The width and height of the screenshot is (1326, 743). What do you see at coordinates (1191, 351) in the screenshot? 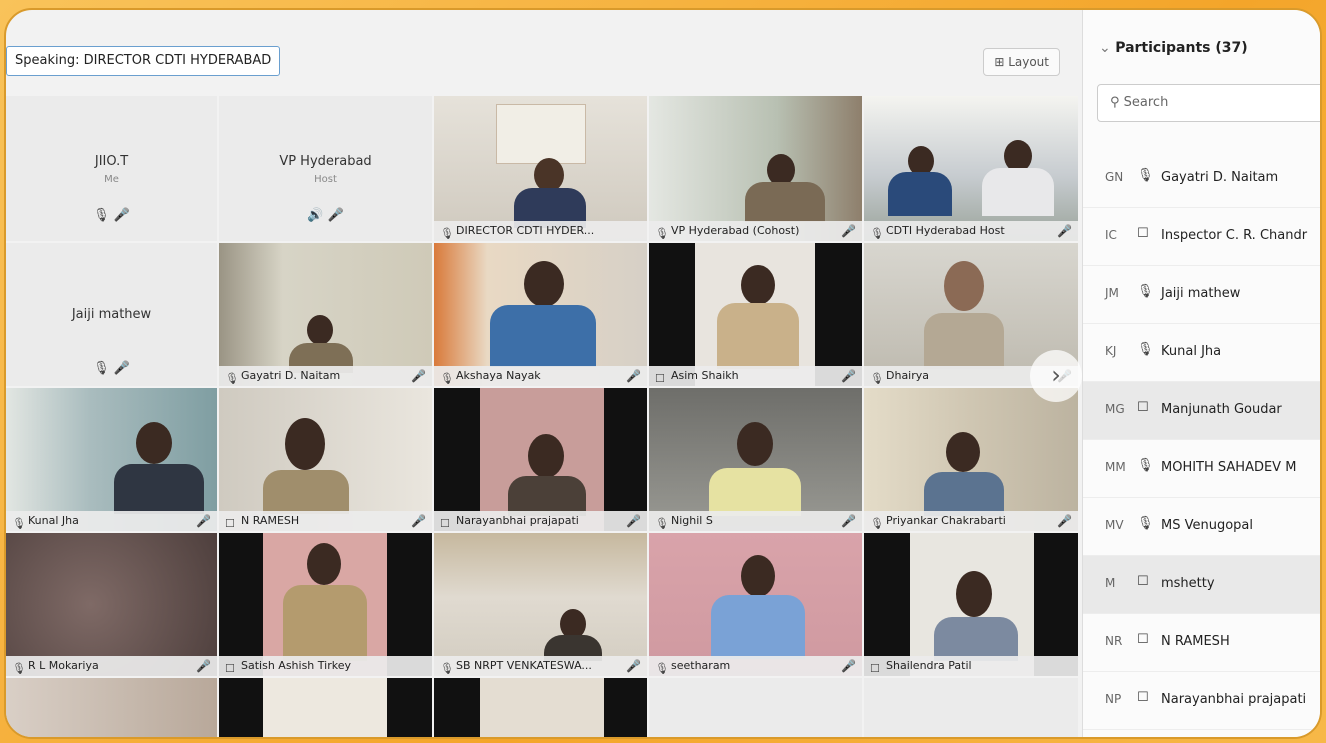
I see `participant-name: Kunal Jha` at bounding box center [1191, 351].